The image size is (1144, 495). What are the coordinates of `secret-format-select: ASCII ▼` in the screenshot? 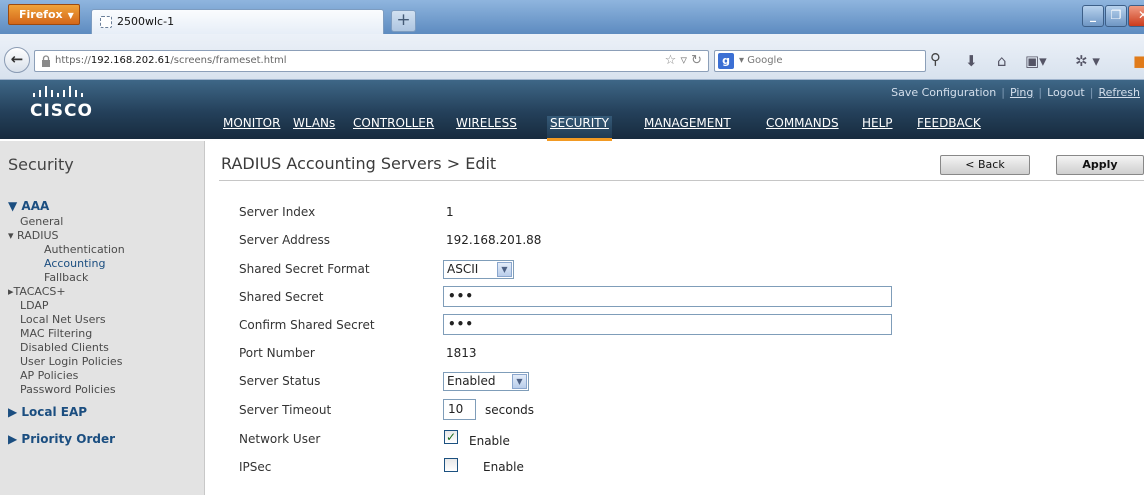 It's located at (478, 269).